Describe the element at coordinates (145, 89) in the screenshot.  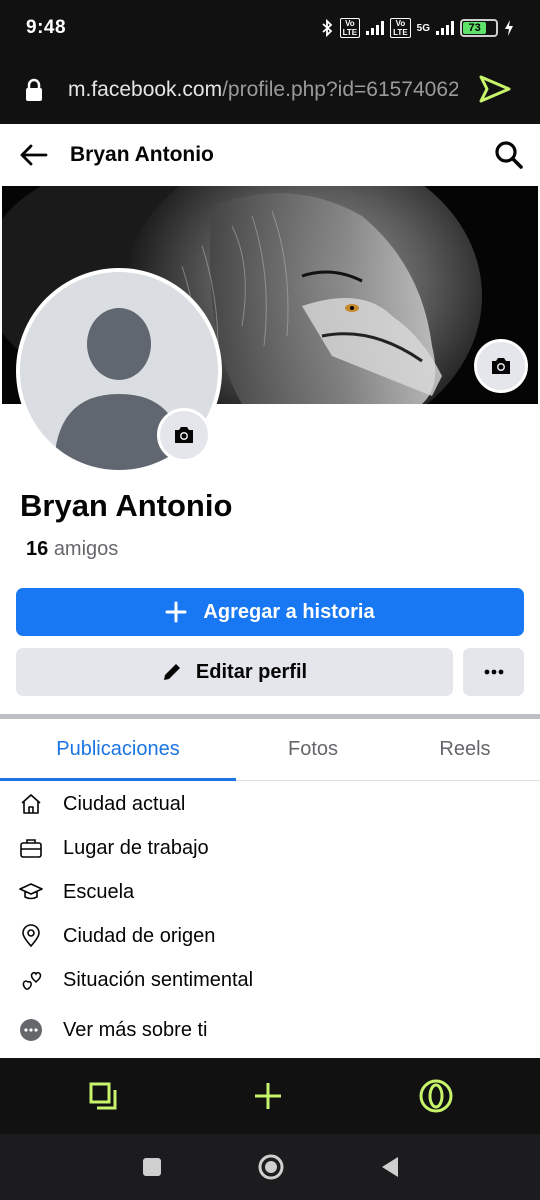
I see `url-host: m.facebook.com` at that location.